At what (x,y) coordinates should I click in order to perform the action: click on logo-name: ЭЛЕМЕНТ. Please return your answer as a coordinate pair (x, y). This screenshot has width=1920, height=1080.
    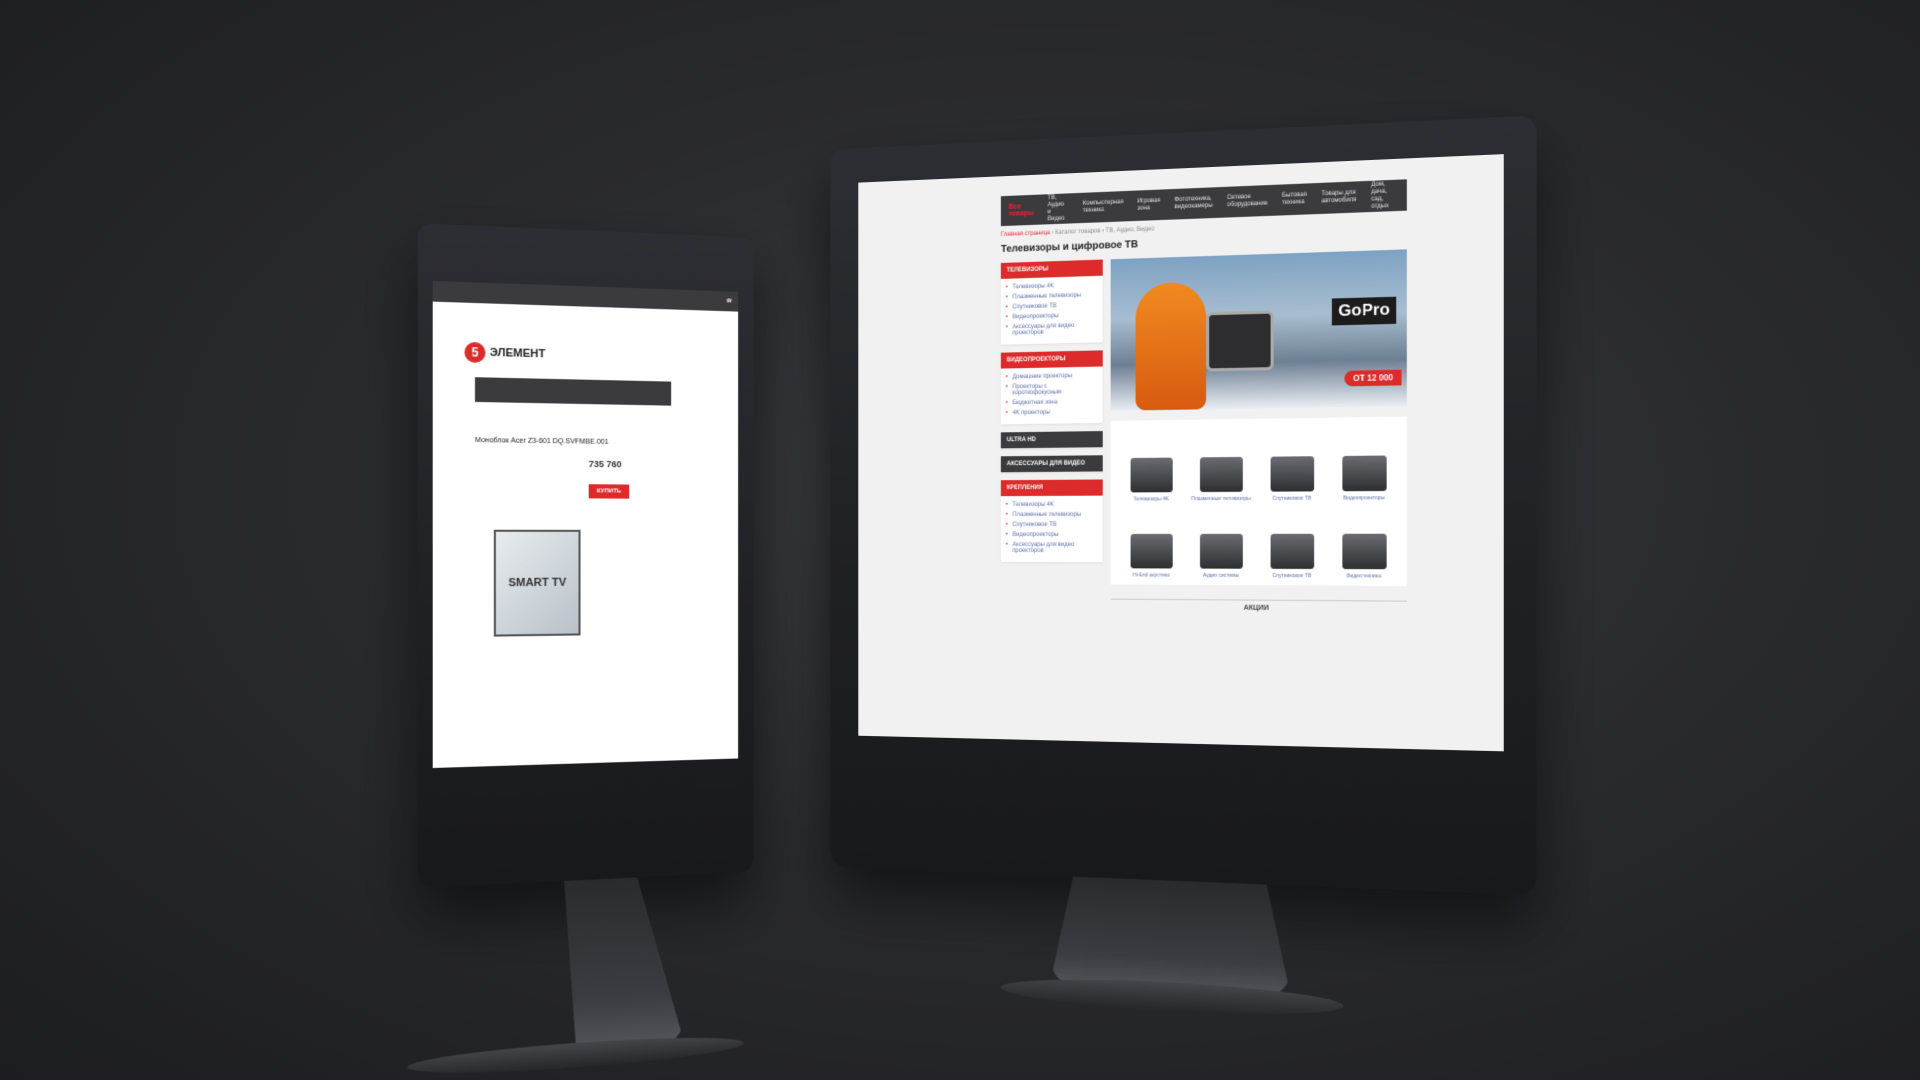
    Looking at the image, I should click on (518, 354).